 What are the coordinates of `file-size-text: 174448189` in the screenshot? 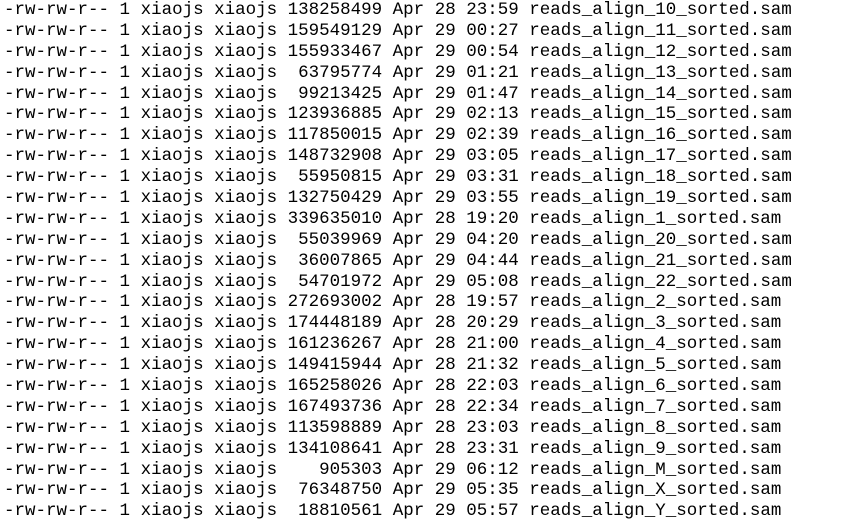 It's located at (335, 323).